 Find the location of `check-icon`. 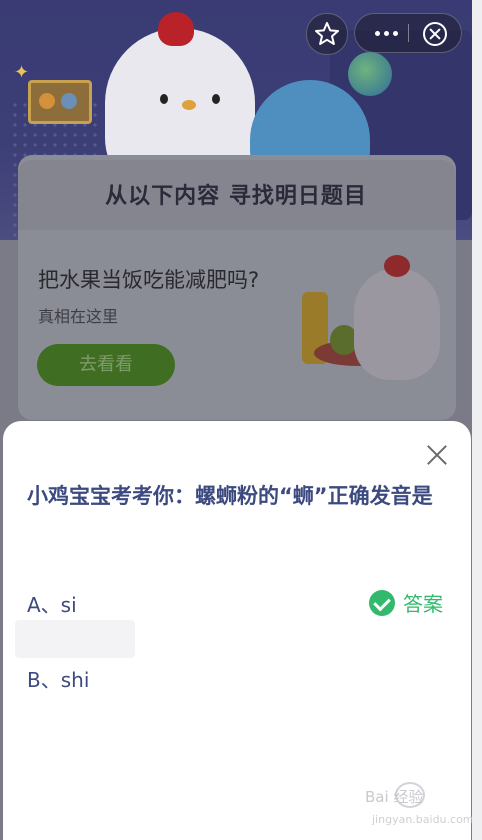

check-icon is located at coordinates (382, 602).